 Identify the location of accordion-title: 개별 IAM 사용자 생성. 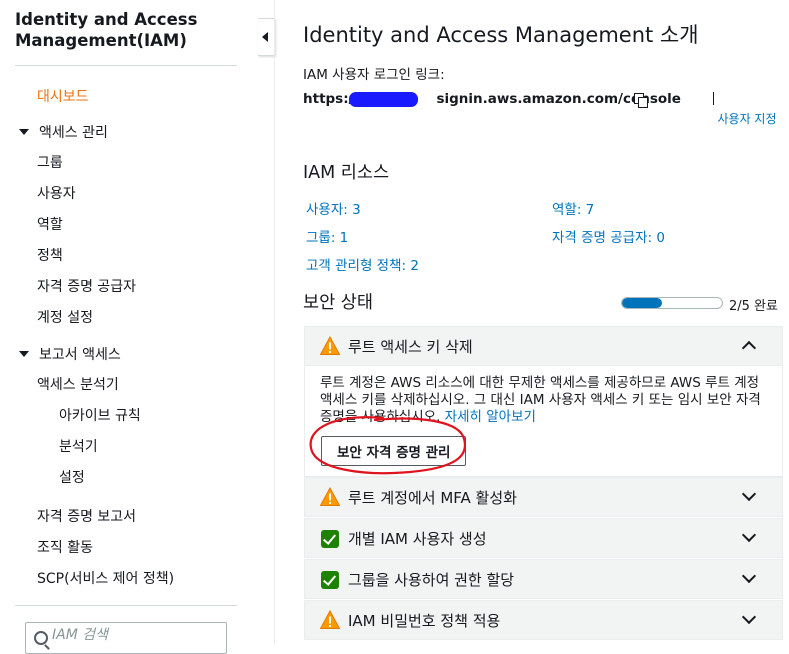
(417, 539).